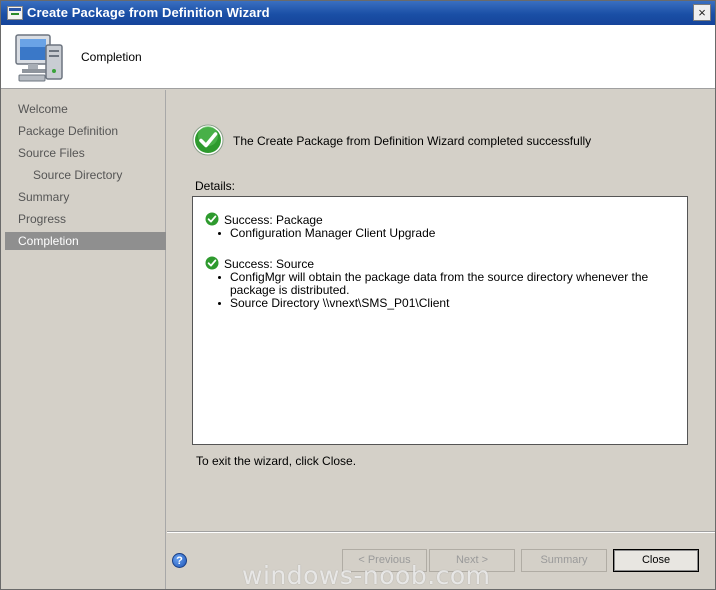 The height and width of the screenshot is (590, 716). Describe the element at coordinates (68, 131) in the screenshot. I see `sidebar-item-package-definition: Package Definition` at that location.